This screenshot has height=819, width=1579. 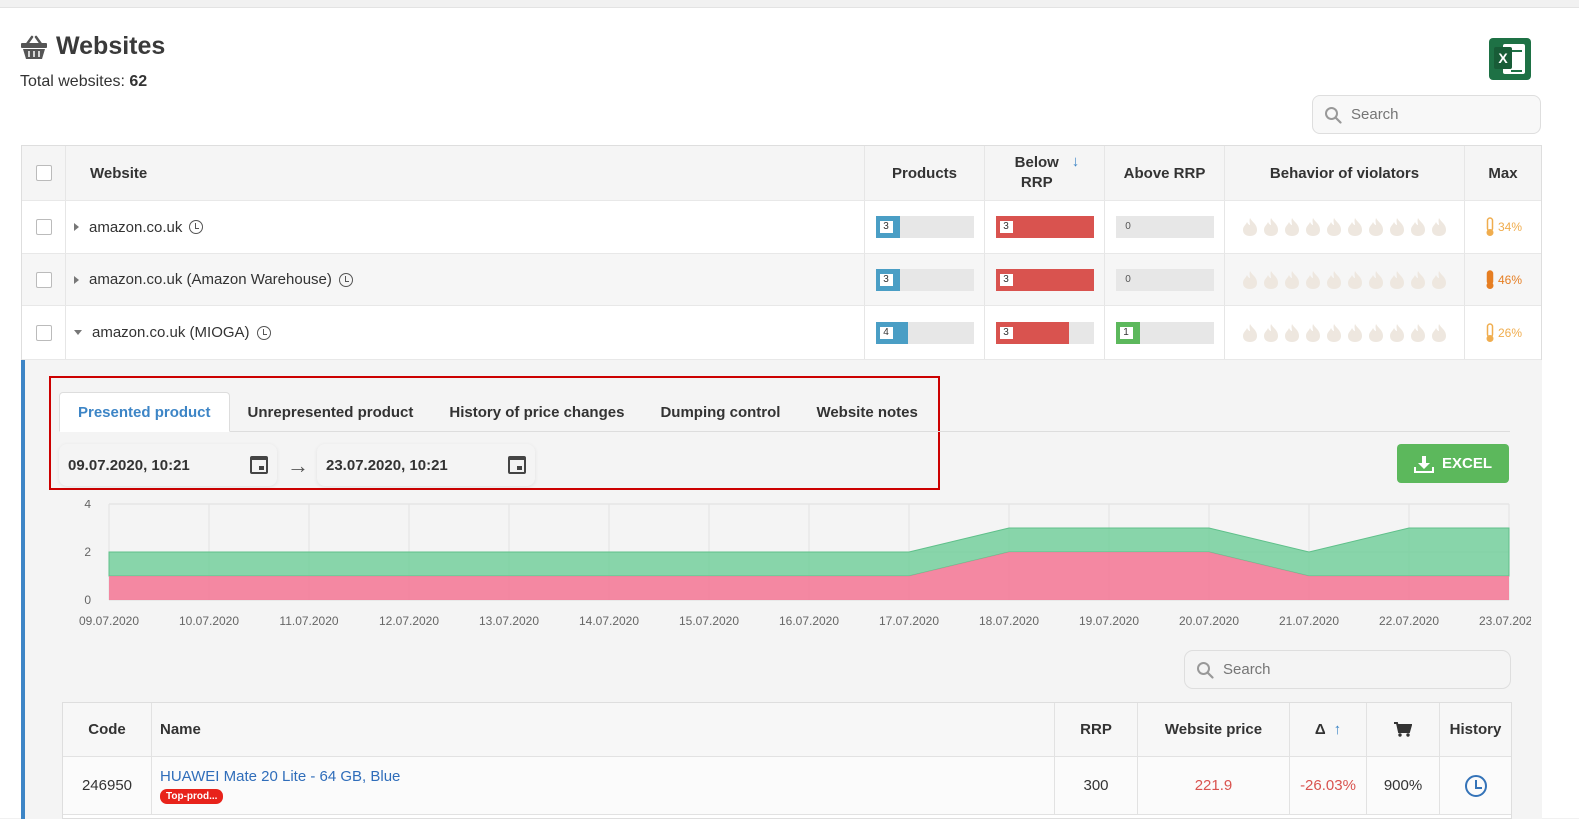 I want to click on column-below-rrp: Below RRP ↓, so click(x=1045, y=173).